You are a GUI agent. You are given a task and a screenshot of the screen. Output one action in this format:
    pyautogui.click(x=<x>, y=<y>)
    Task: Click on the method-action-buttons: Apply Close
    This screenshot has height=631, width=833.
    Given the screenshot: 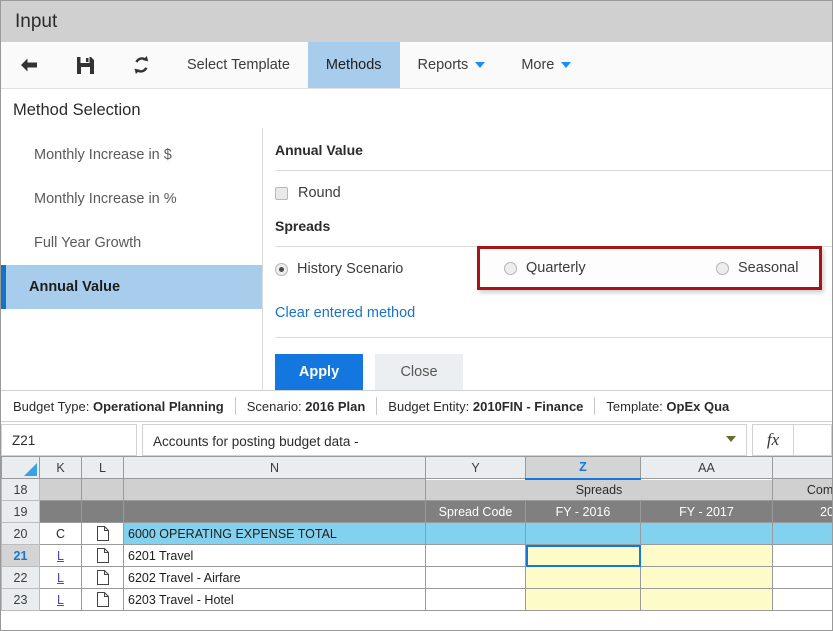 What is the action you would take?
    pyautogui.click(x=553, y=364)
    